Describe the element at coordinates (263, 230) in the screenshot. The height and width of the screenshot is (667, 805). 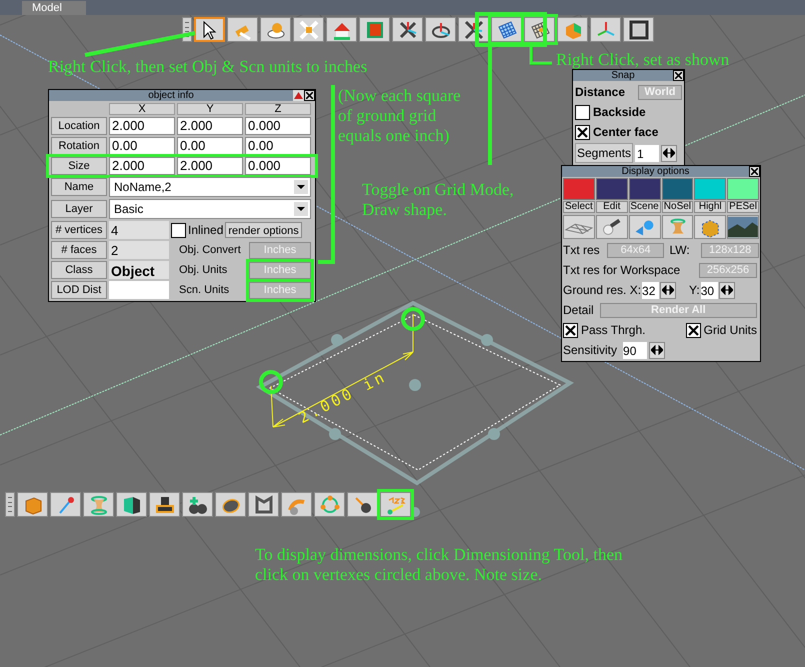
I see `render-options-button: render options` at that location.